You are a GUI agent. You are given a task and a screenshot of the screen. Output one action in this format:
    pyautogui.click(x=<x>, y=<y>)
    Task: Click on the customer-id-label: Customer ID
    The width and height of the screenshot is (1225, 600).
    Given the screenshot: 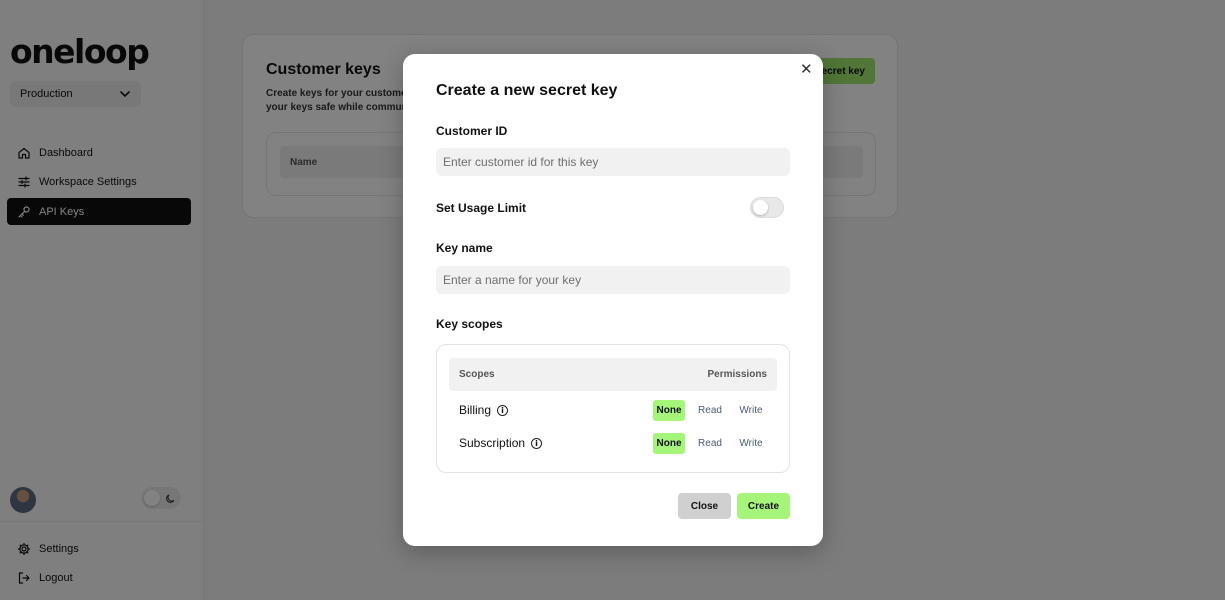 What is the action you would take?
    pyautogui.click(x=472, y=131)
    